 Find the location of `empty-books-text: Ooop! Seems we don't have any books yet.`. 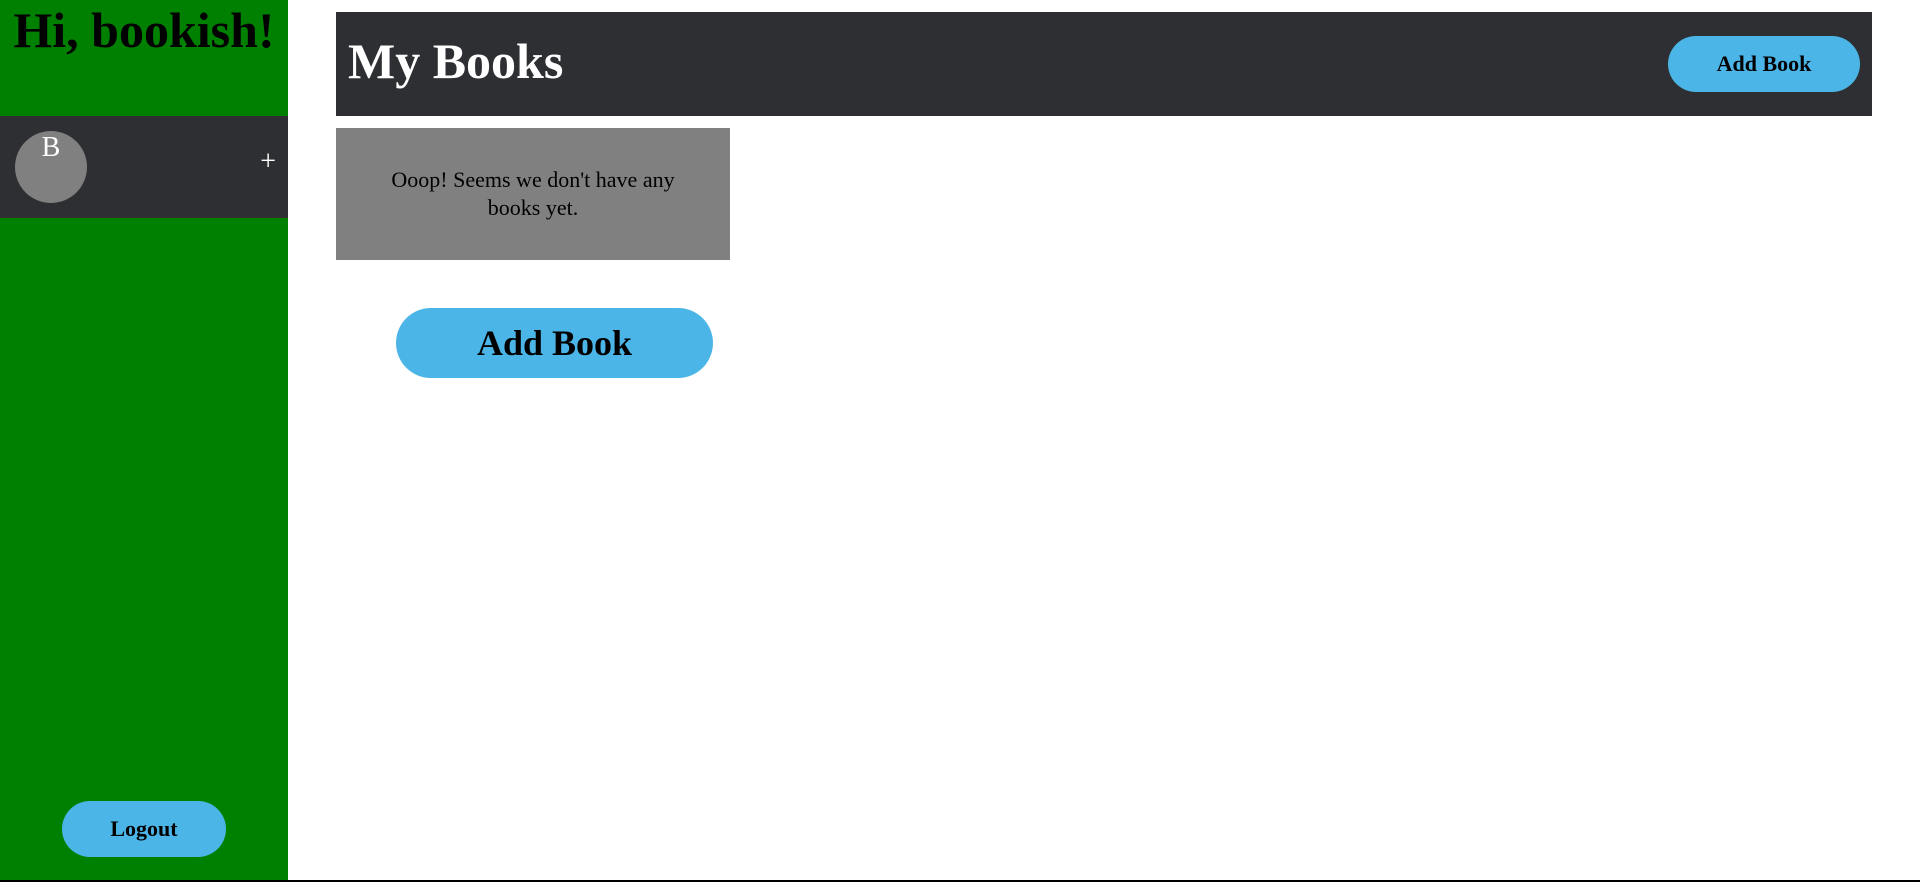

empty-books-text: Ooop! Seems we don't have any books yet. is located at coordinates (533, 193).